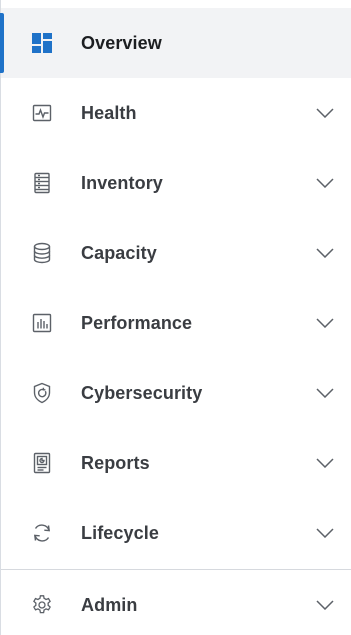 The image size is (351, 635). Describe the element at coordinates (42, 323) in the screenshot. I see `bar-chart-icon` at that location.